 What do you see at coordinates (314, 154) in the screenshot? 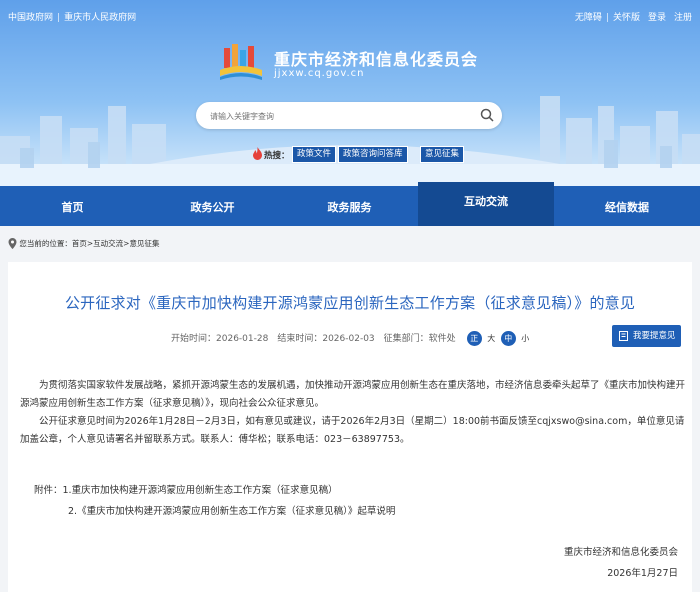
I see `hot-tag-policy-docs: 政策文件` at bounding box center [314, 154].